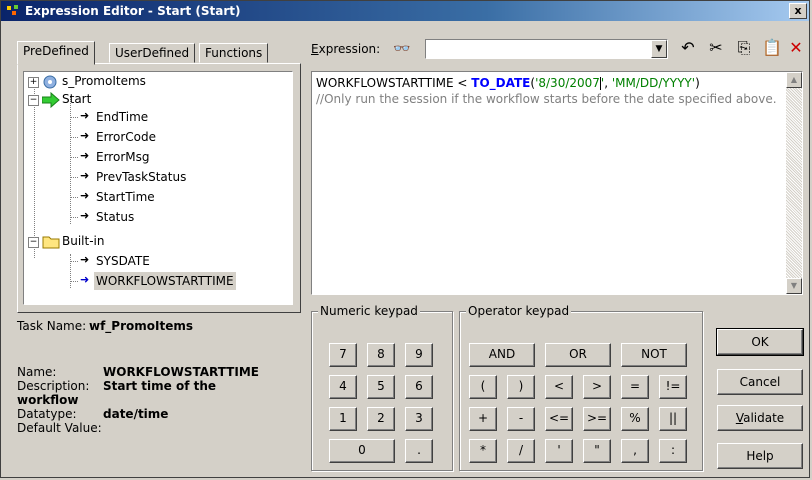  Describe the element at coordinates (343, 355) in the screenshot. I see `key-7: 7` at that location.